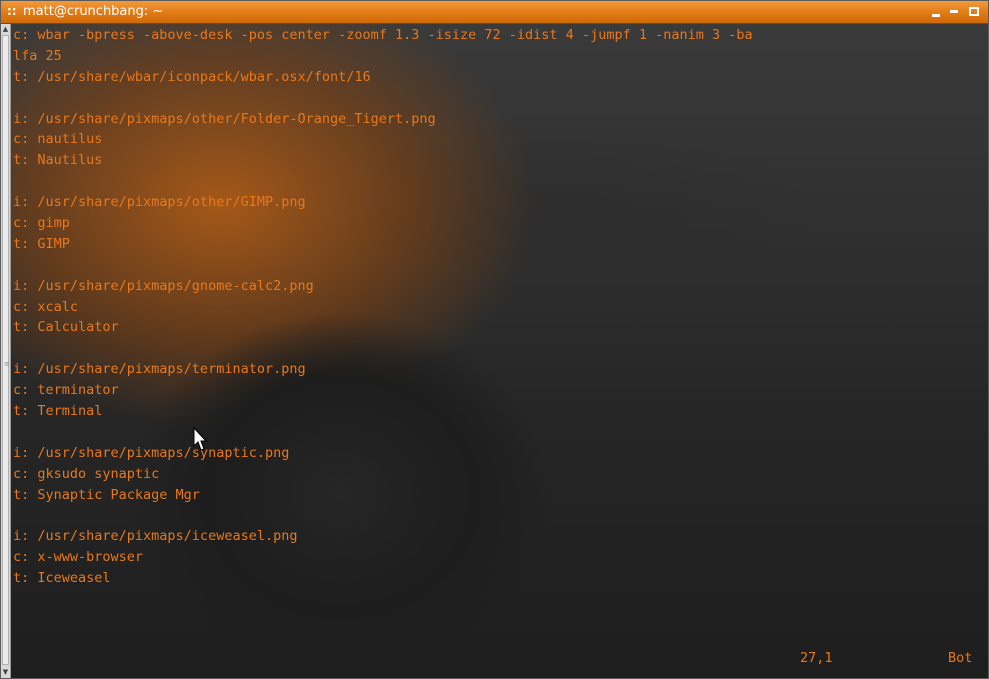 Image resolution: width=989 pixels, height=679 pixels. Describe the element at coordinates (163, 285) in the screenshot. I see `terminal-line: i: /usr/share/pixmaps/gnome-calc2.png` at that location.